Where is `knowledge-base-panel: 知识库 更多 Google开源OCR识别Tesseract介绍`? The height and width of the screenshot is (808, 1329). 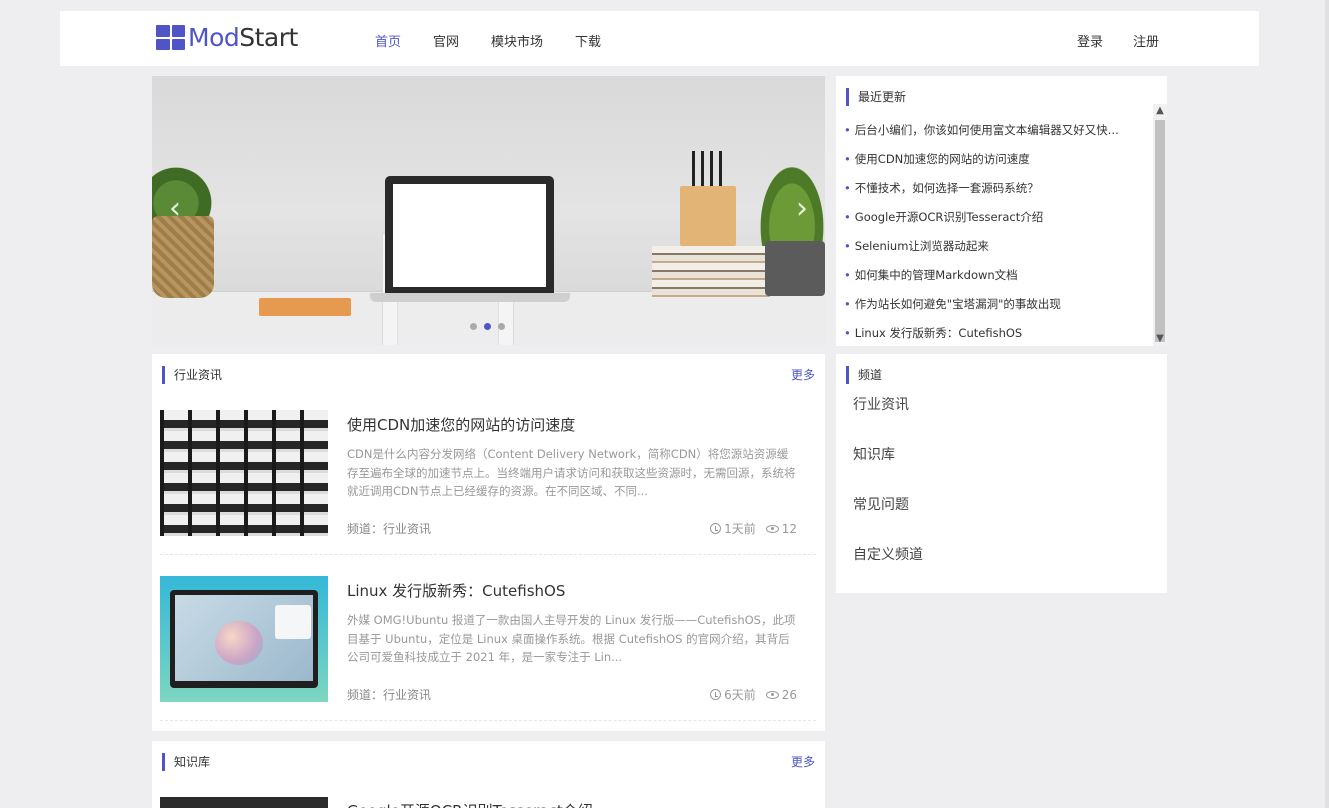
knowledge-base-panel: 知识库 更多 Google开源OCR识别Tesseract介绍 is located at coordinates (488, 774).